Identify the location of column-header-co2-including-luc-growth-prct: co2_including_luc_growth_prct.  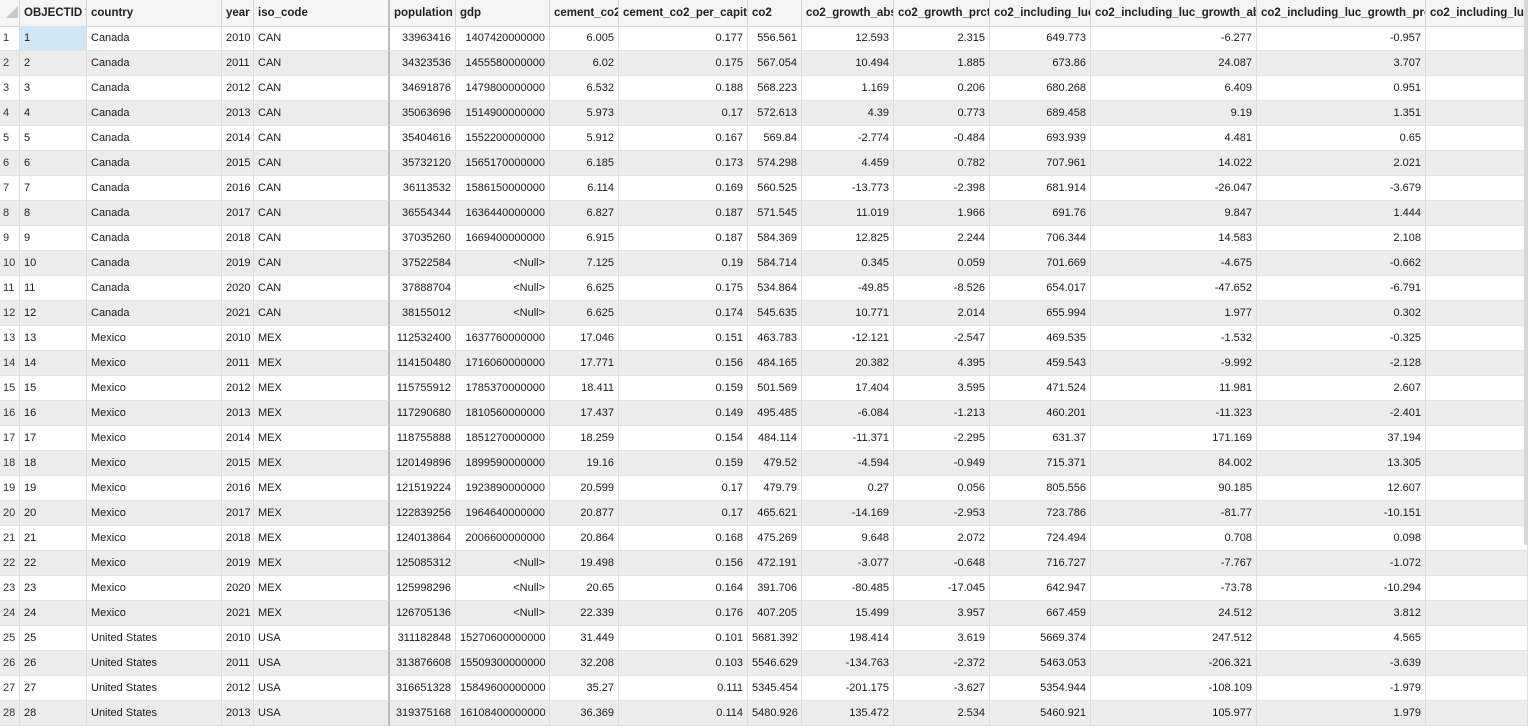
(1341, 13).